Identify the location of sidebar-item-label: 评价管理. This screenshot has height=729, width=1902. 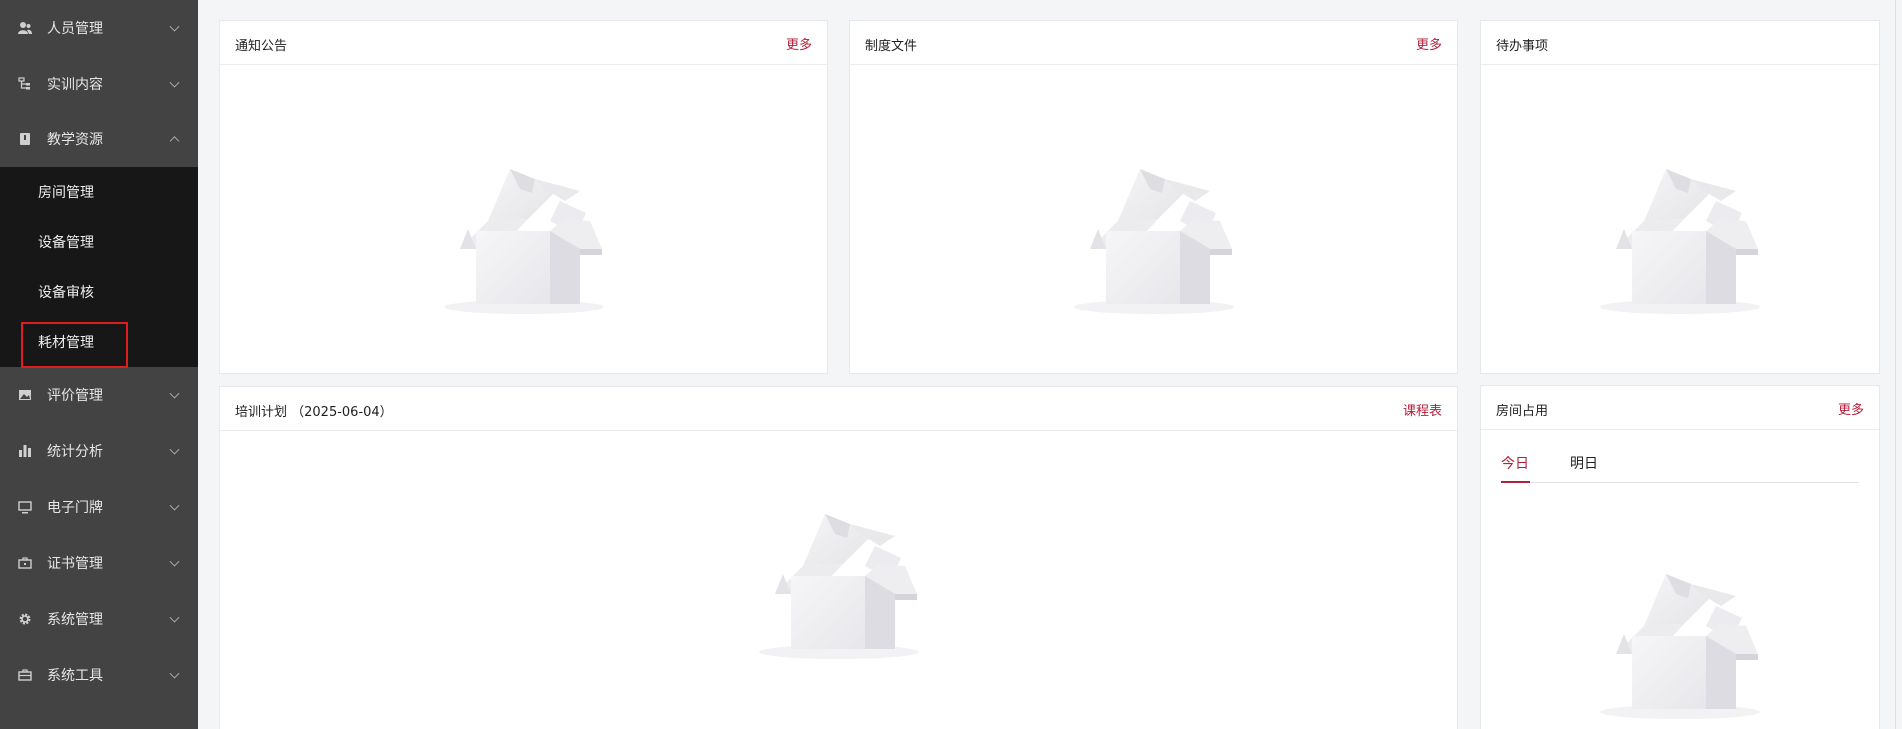
(75, 396).